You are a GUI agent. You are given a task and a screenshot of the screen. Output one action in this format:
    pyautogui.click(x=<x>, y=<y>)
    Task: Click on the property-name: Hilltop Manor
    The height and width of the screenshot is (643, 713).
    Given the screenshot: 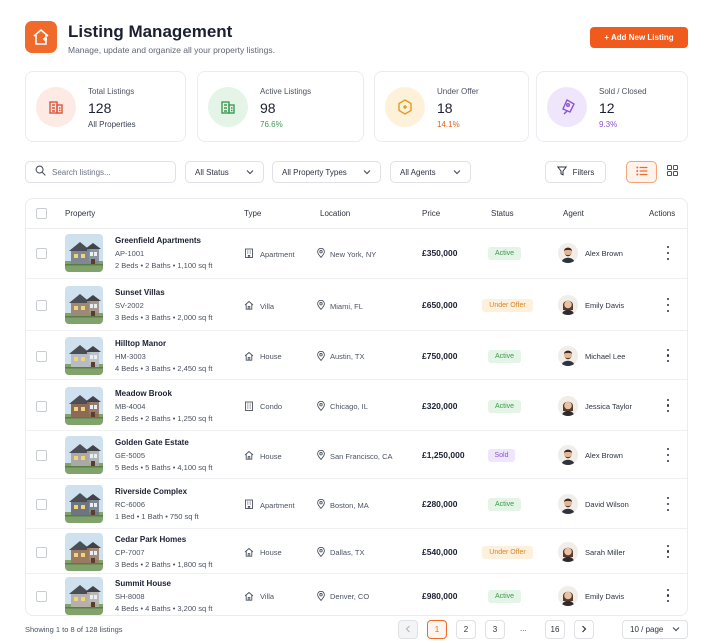 What is the action you would take?
    pyautogui.click(x=140, y=343)
    